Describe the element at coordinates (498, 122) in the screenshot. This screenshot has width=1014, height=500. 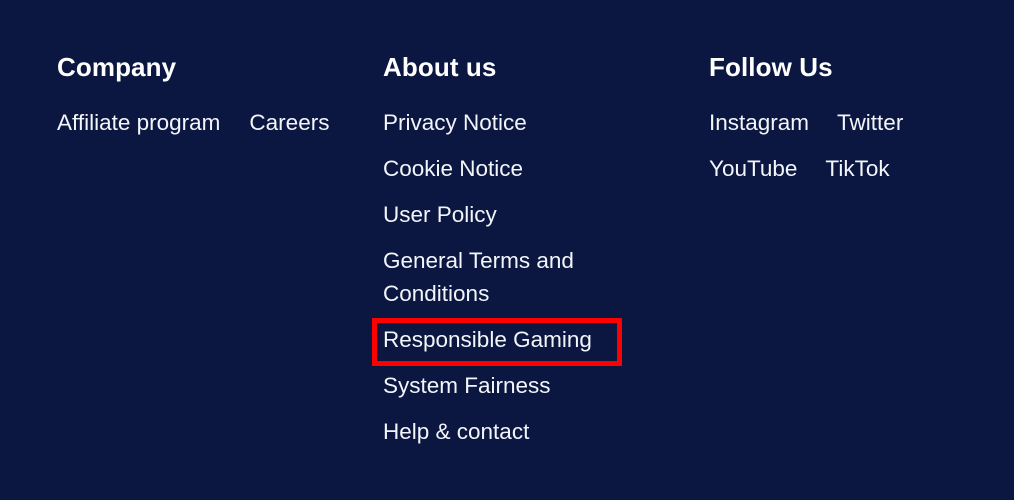
I see `footer-link-privacy-notice: Privacy Notice` at that location.